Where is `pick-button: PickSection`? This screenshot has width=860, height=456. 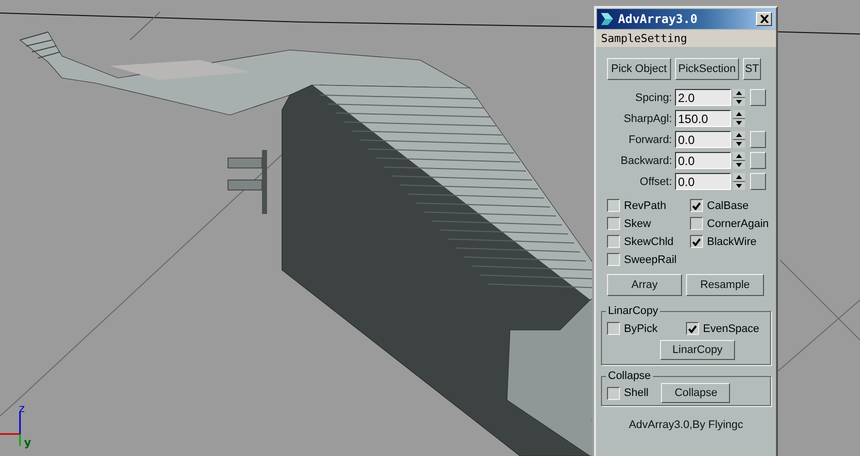
pick-button: PickSection is located at coordinates (707, 69).